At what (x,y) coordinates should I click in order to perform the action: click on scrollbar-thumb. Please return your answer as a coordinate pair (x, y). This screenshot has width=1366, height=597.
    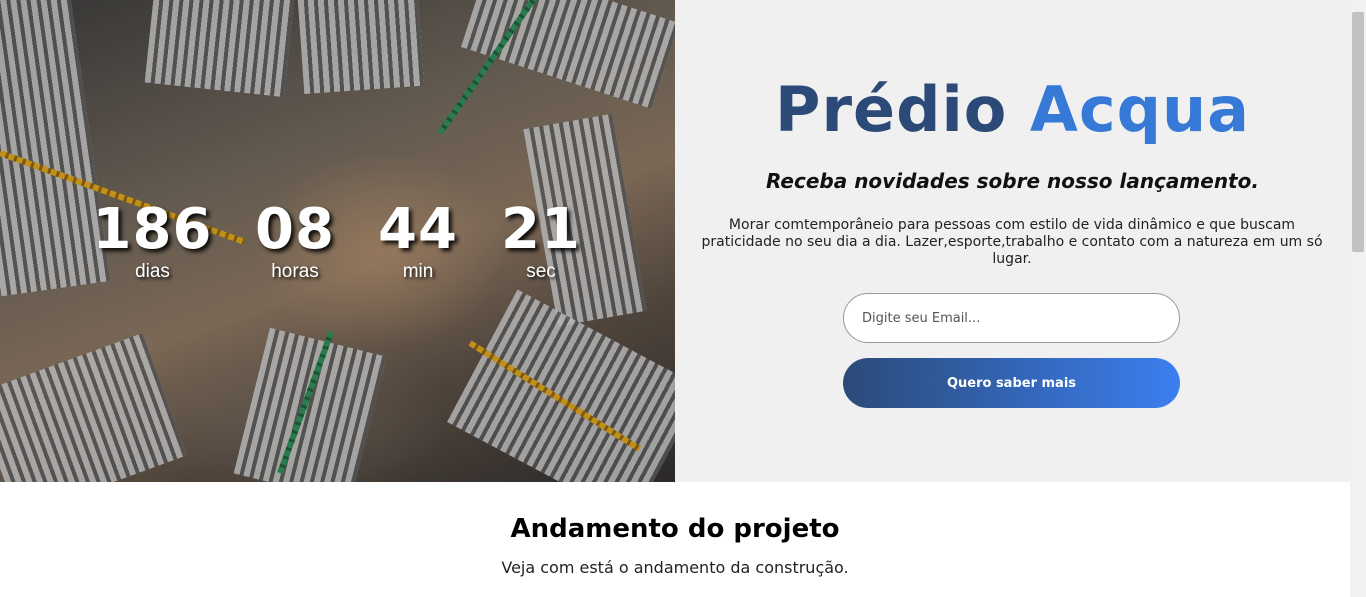
    Looking at the image, I should click on (1358, 132).